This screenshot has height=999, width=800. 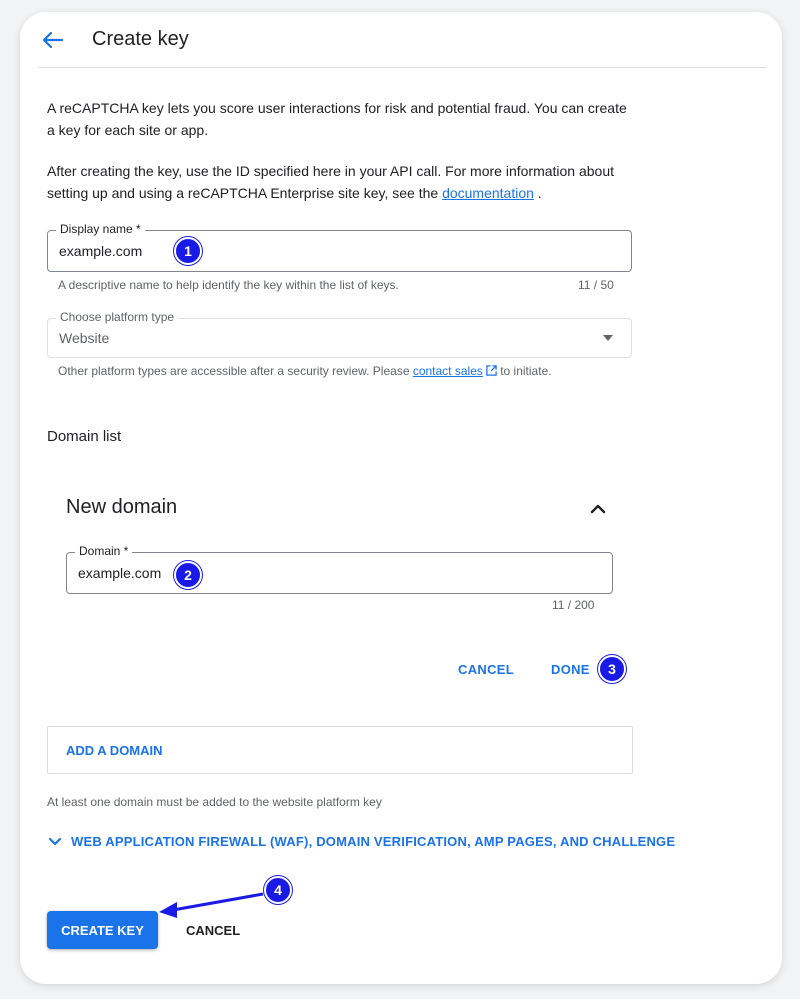 I want to click on display-name-value: example.com, so click(x=101, y=251).